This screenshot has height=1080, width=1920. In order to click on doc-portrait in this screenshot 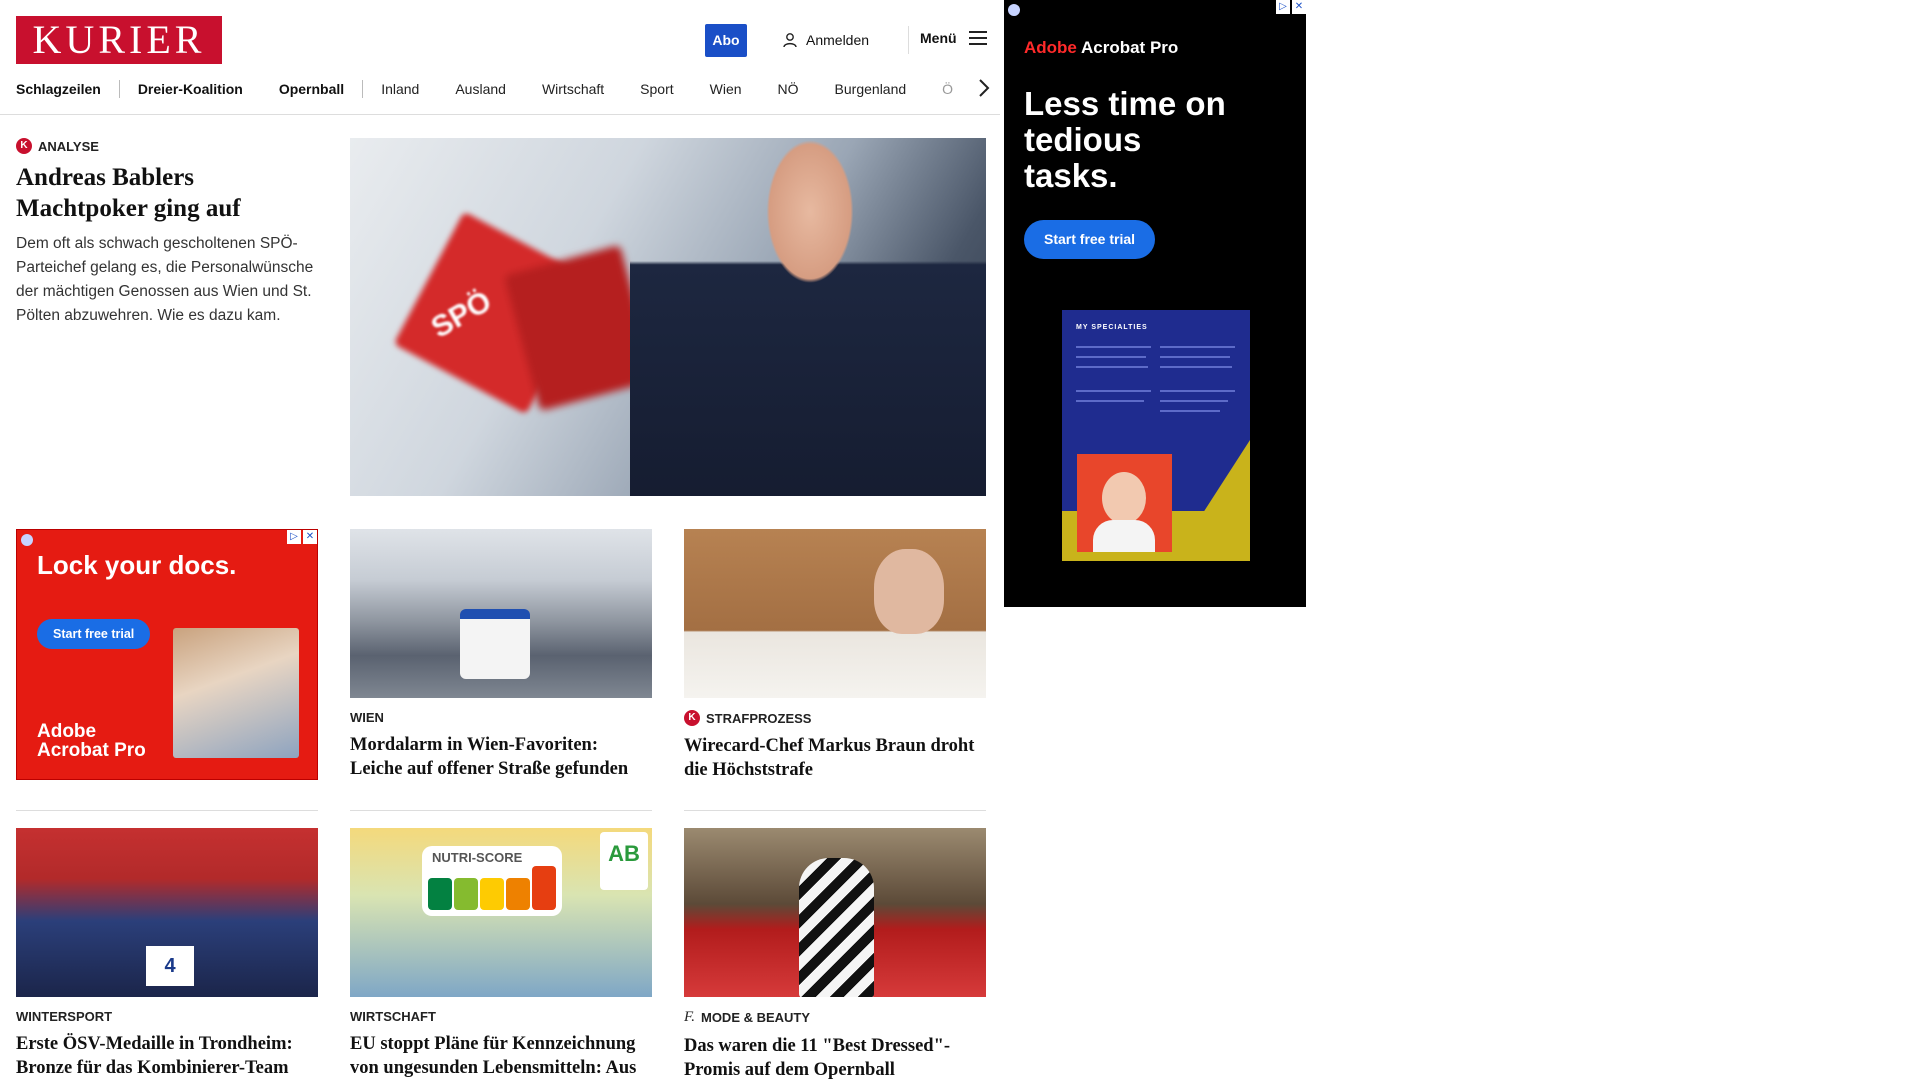, I will do `click(1124, 503)`.